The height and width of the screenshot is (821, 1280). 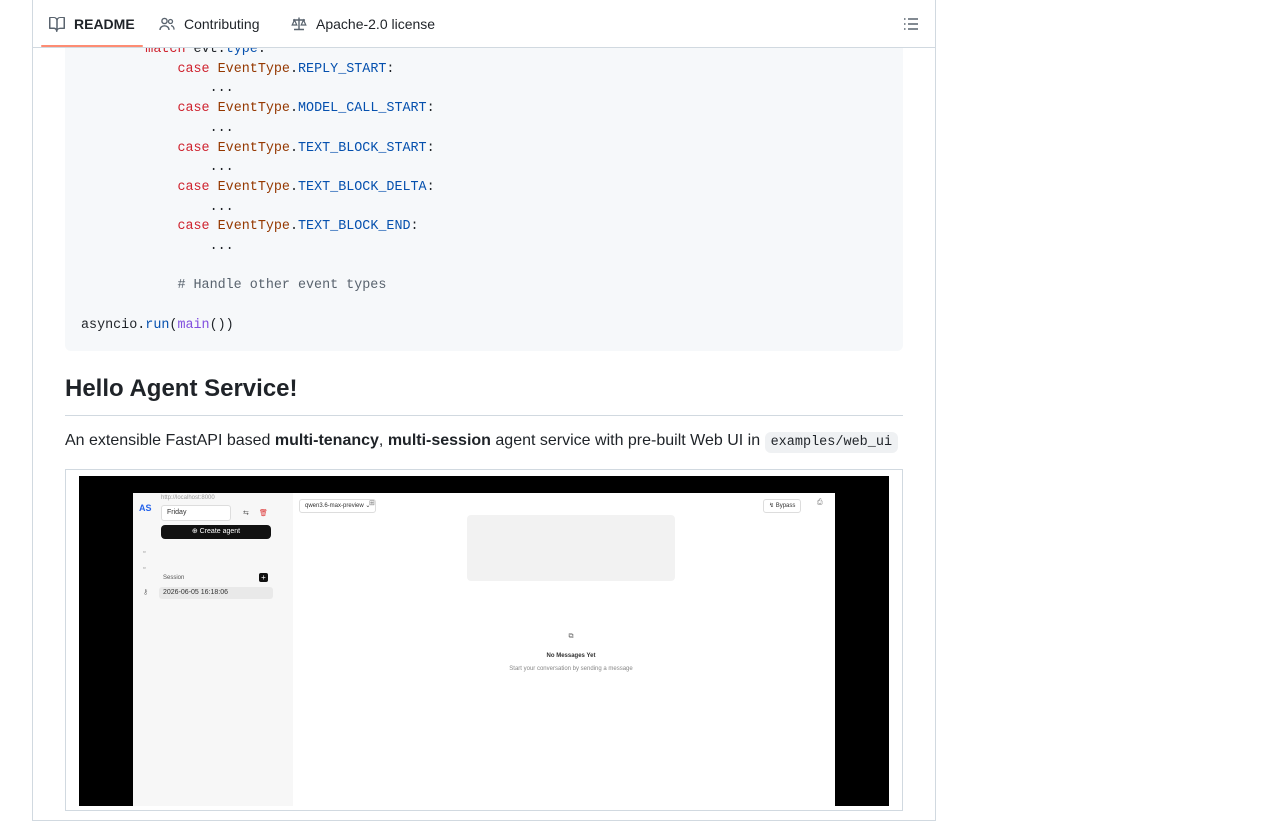 I want to click on session-item: 2026-06-05 16:18:06, so click(x=216, y=593).